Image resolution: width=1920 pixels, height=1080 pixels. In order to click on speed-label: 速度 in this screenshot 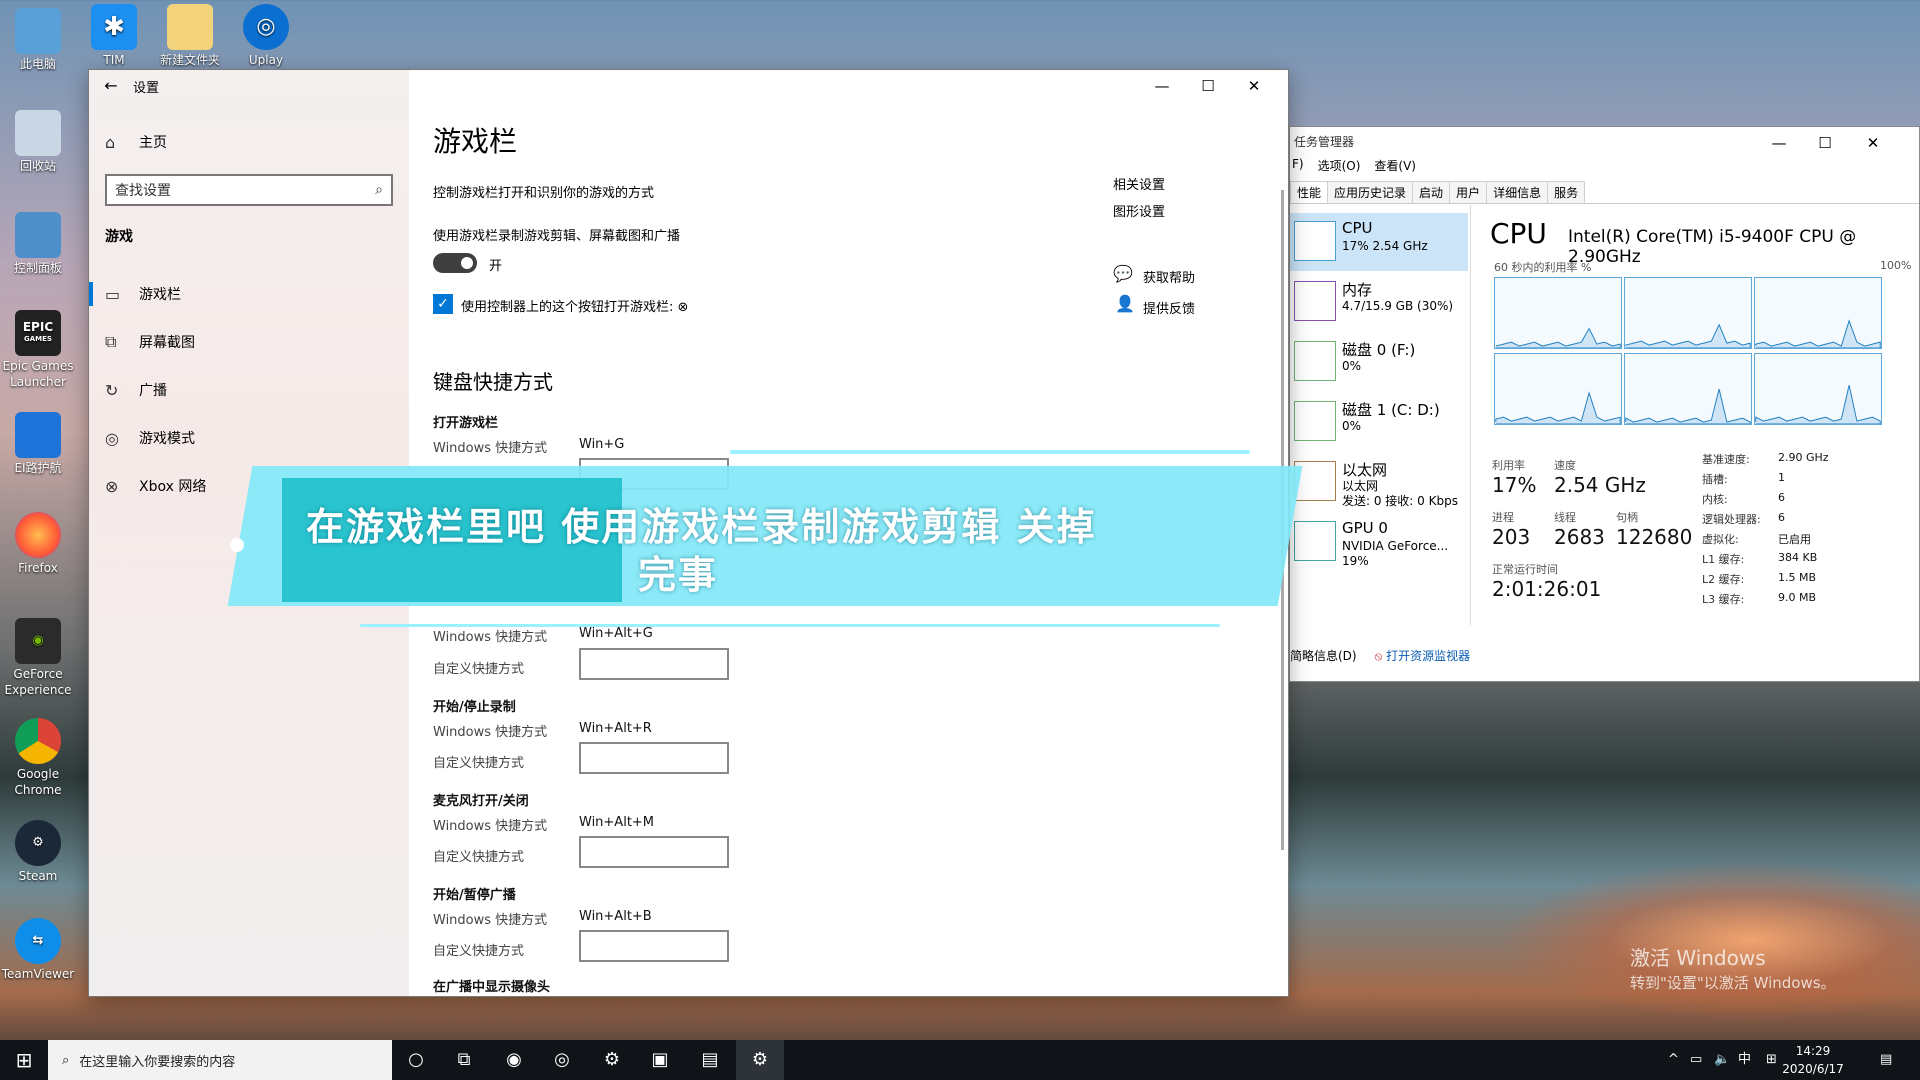, I will do `click(1565, 465)`.